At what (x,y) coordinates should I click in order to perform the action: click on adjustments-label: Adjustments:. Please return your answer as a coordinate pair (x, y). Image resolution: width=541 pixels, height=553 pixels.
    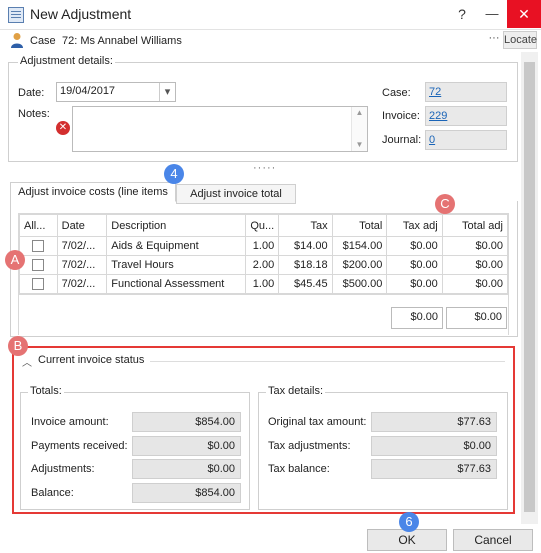
    Looking at the image, I should click on (63, 469).